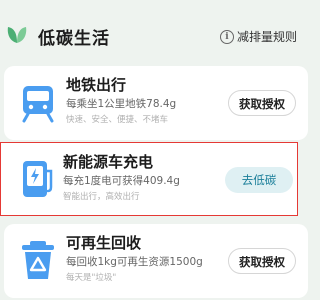  What do you see at coordinates (91, 278) in the screenshot?
I see `card-tags: 每天是"垃圾"` at bounding box center [91, 278].